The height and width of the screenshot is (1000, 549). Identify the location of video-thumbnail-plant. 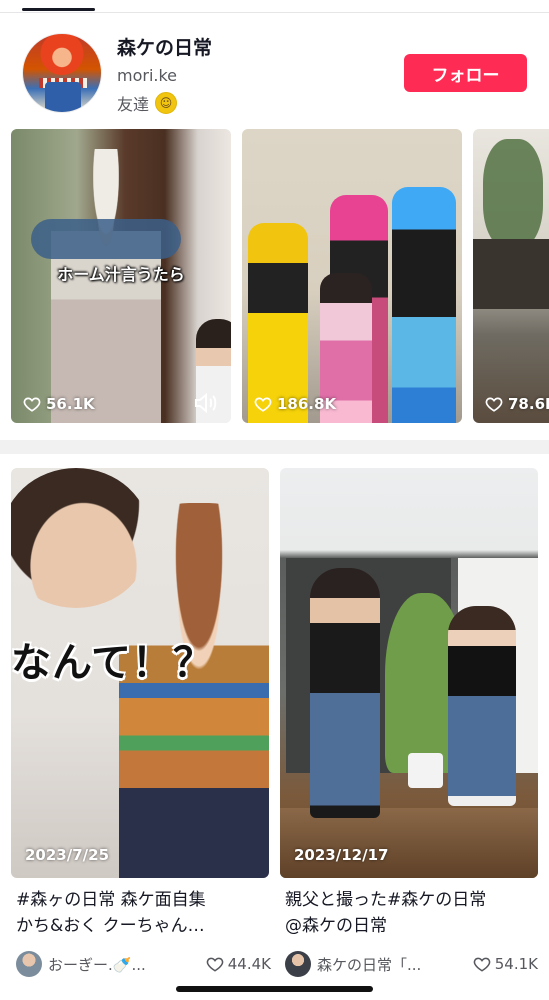
(513, 194).